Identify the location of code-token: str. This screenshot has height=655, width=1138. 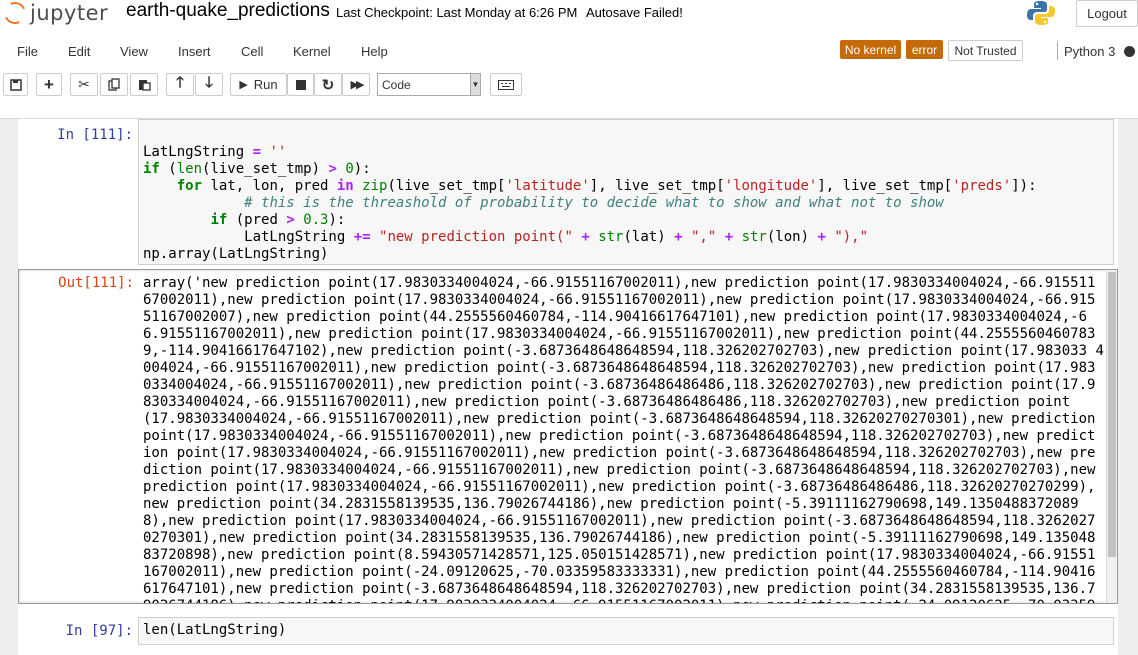
(611, 237).